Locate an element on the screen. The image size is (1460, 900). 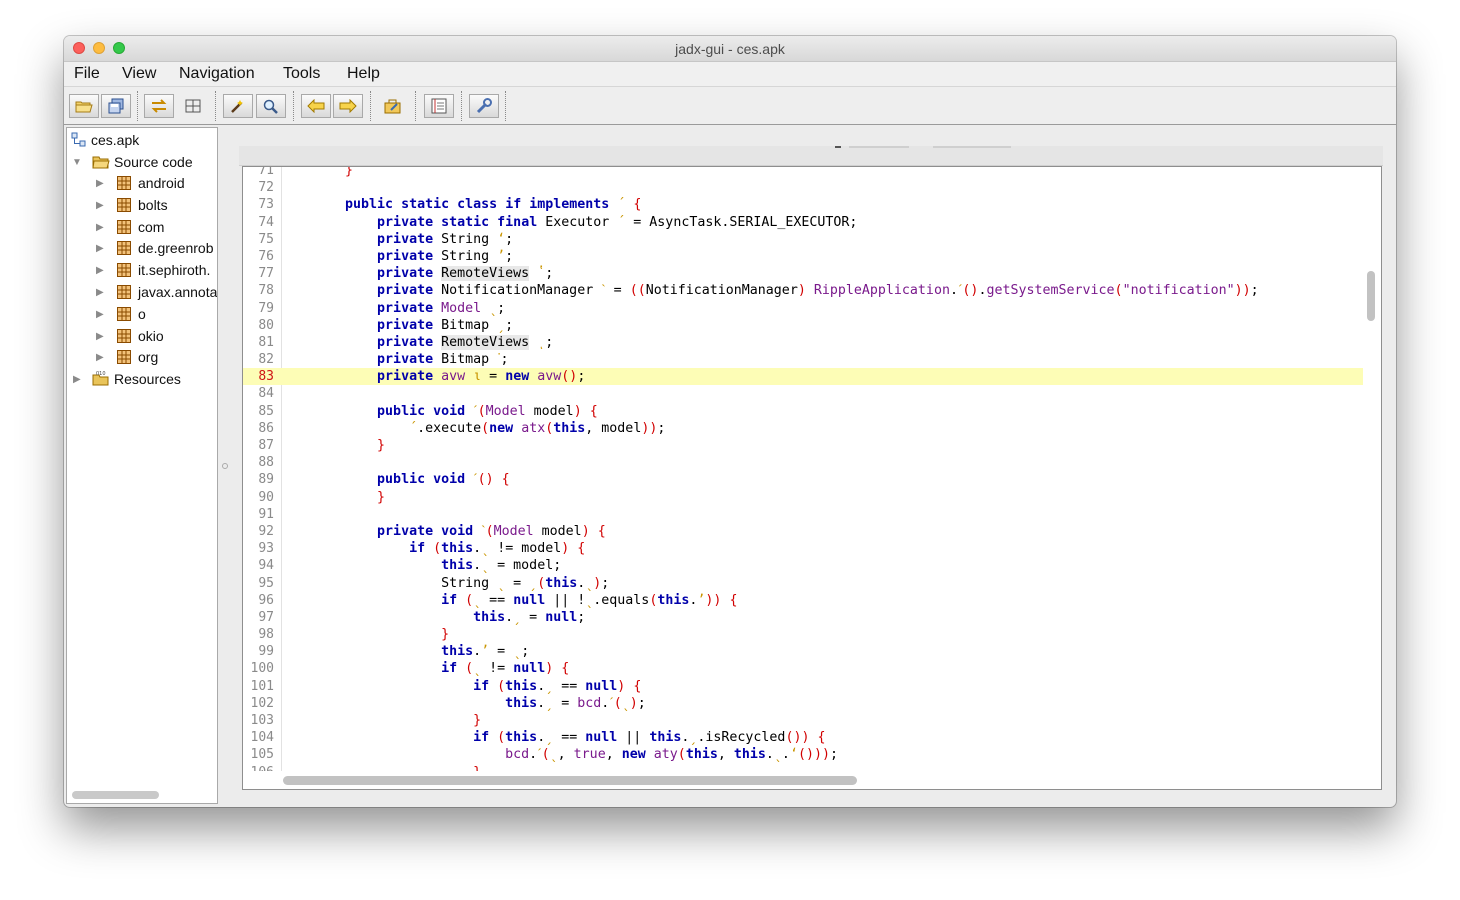
code-text: } is located at coordinates (381, 497).